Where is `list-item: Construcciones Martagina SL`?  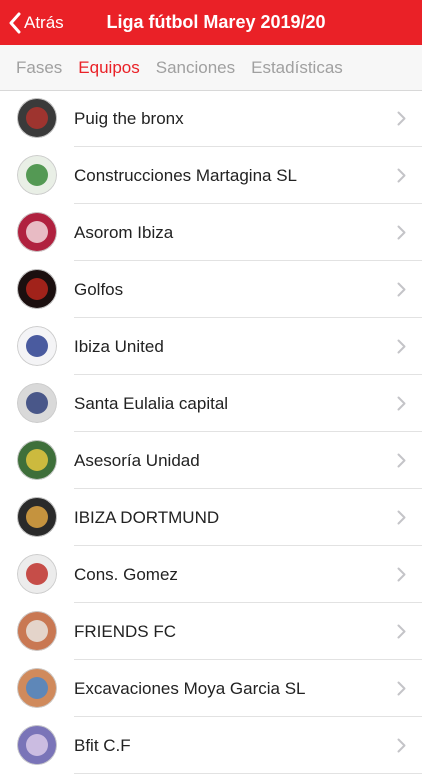 list-item: Construcciones Martagina SL is located at coordinates (211, 175).